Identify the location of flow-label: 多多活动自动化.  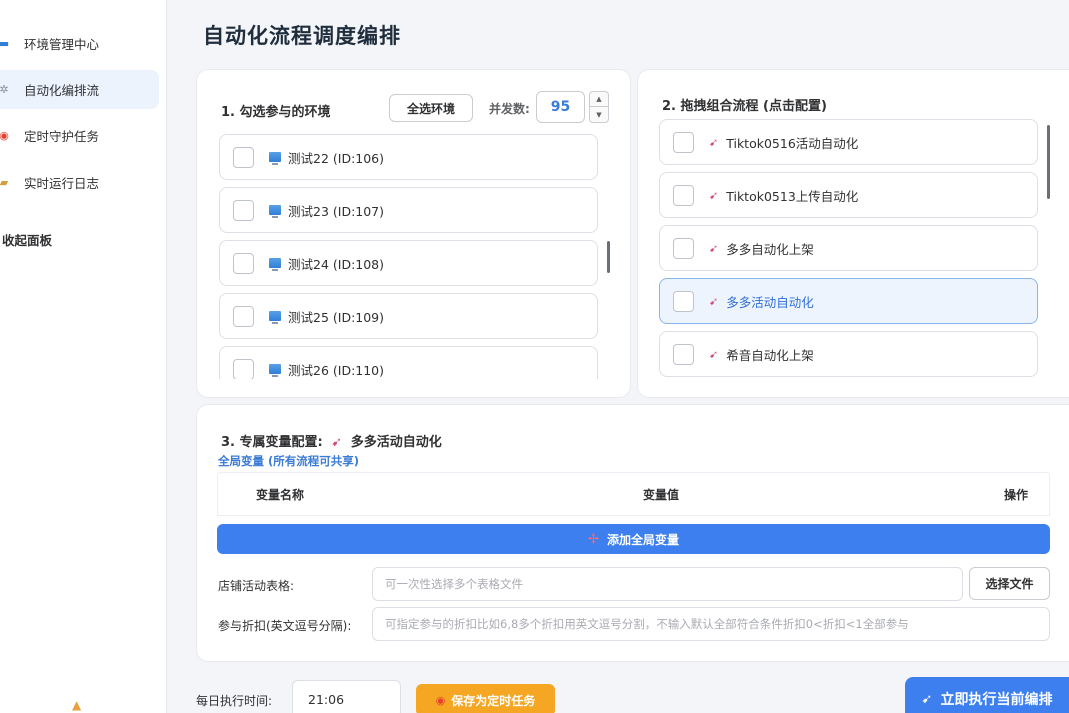
(770, 302).